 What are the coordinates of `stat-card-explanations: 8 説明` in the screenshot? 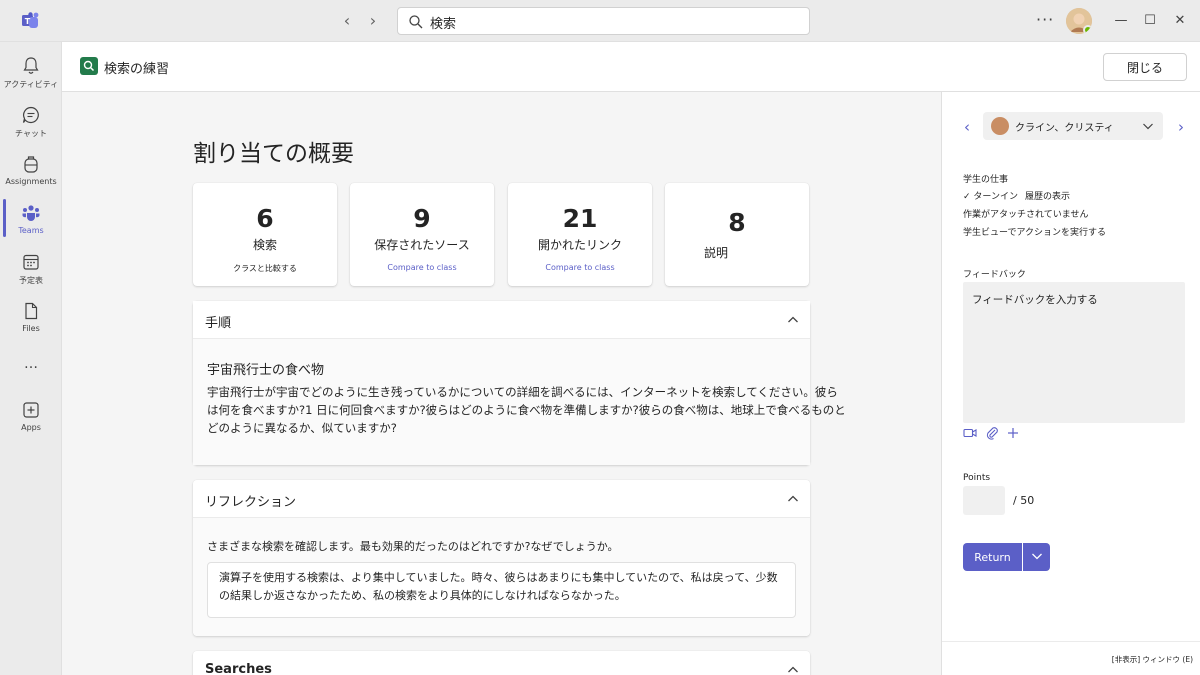 It's located at (737, 234).